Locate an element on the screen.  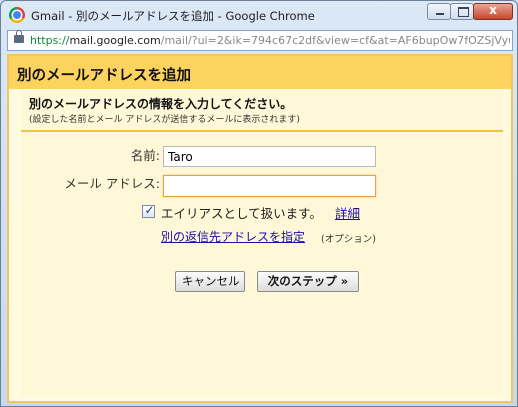
alias-checkbox: ✓ is located at coordinates (148, 210).